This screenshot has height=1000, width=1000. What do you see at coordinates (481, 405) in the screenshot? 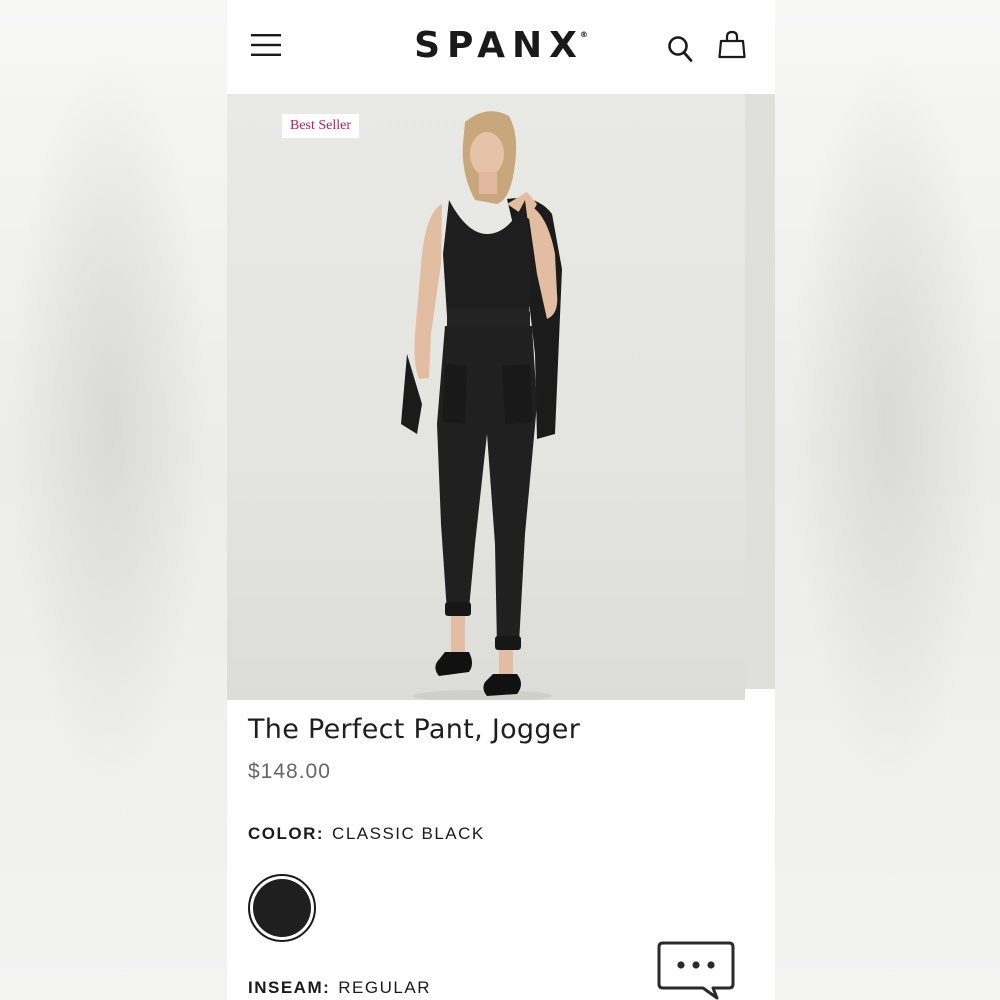
I see `model-photo-icon` at bounding box center [481, 405].